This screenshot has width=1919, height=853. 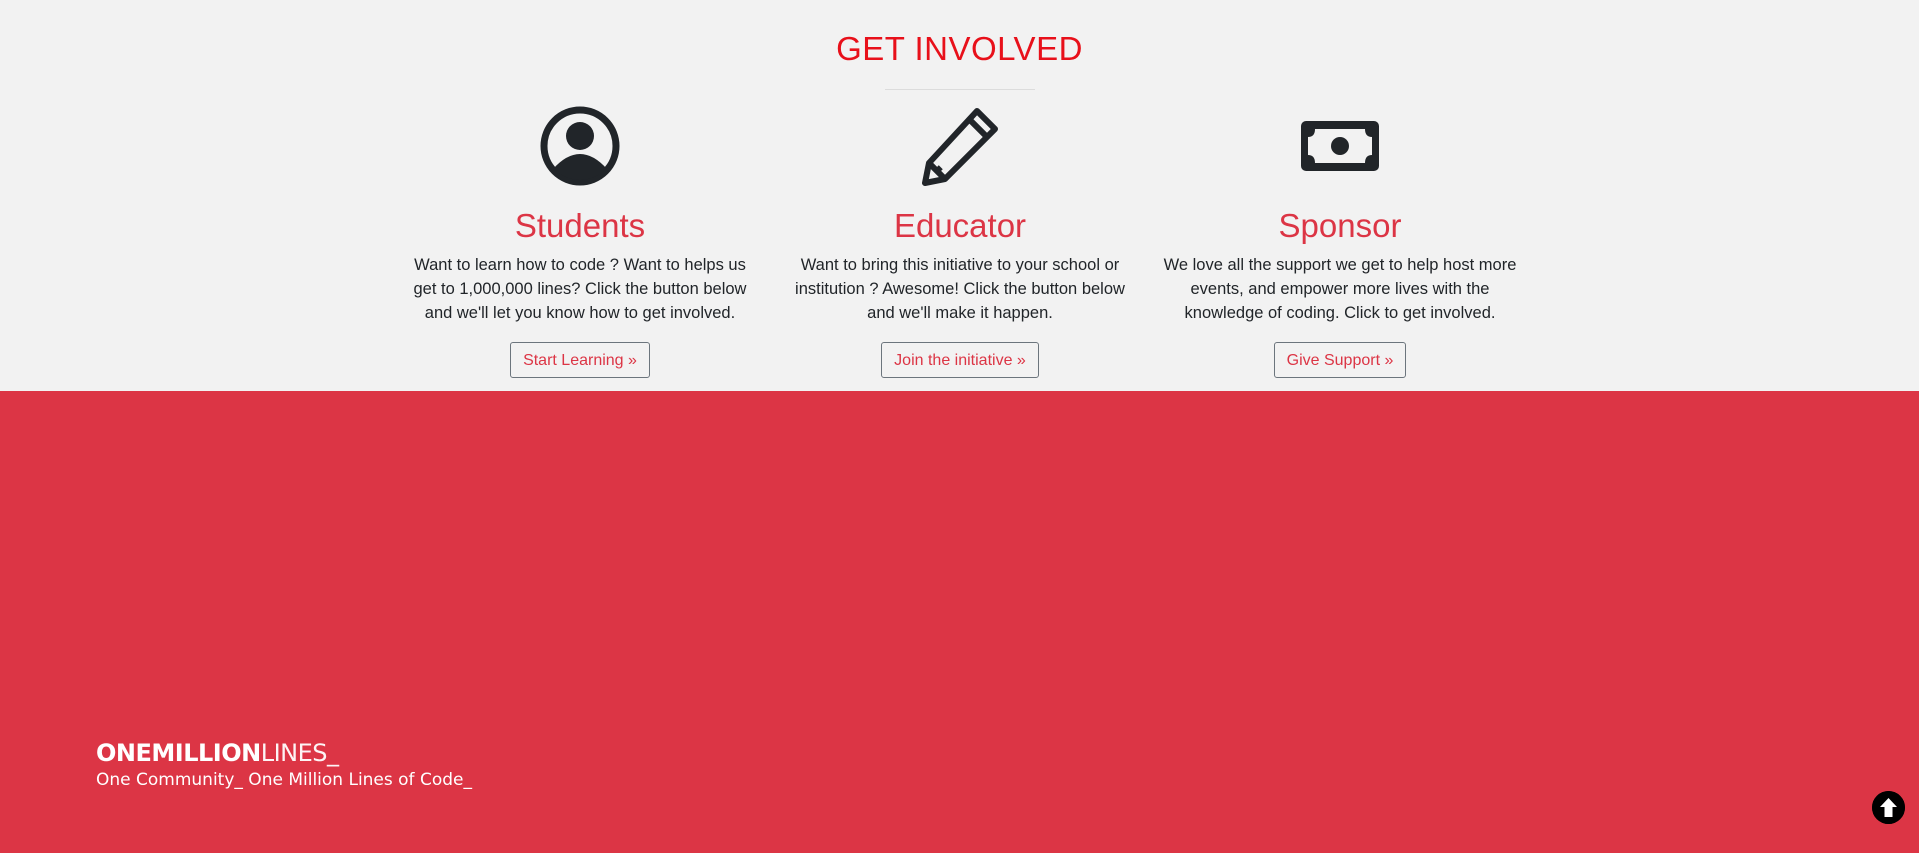 What do you see at coordinates (960, 89) in the screenshot?
I see `title-divider` at bounding box center [960, 89].